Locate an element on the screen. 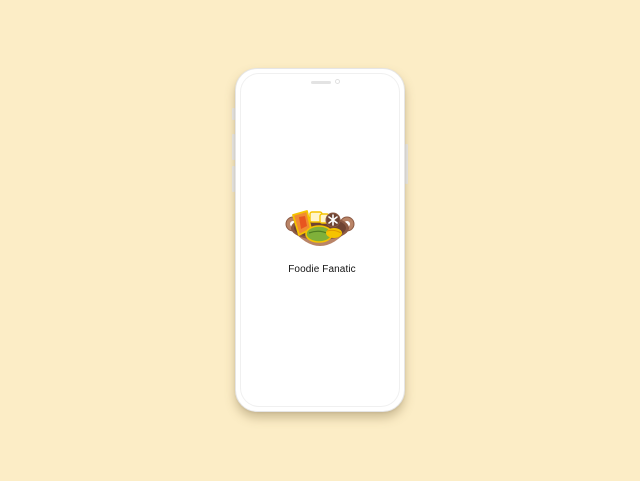 The height and width of the screenshot is (481, 640). app-name: Foodie Fanatic is located at coordinates (322, 269).